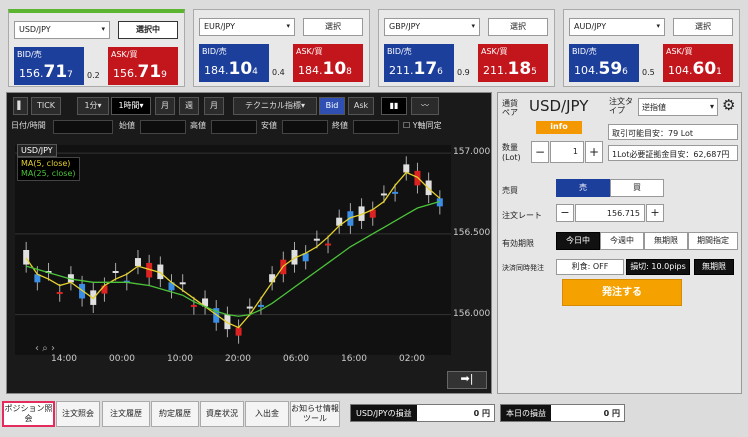  What do you see at coordinates (617, 27) in the screenshot?
I see `pair-select: AUD/JPY ▾` at bounding box center [617, 27].